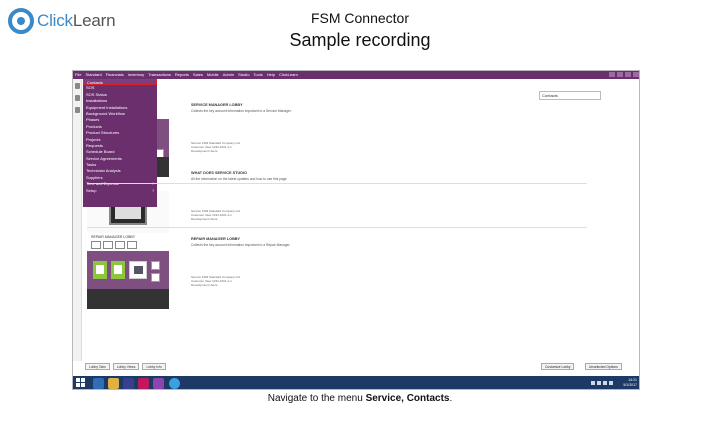  What do you see at coordinates (628, 74) in the screenshot?
I see `maximize-icon` at bounding box center [628, 74].